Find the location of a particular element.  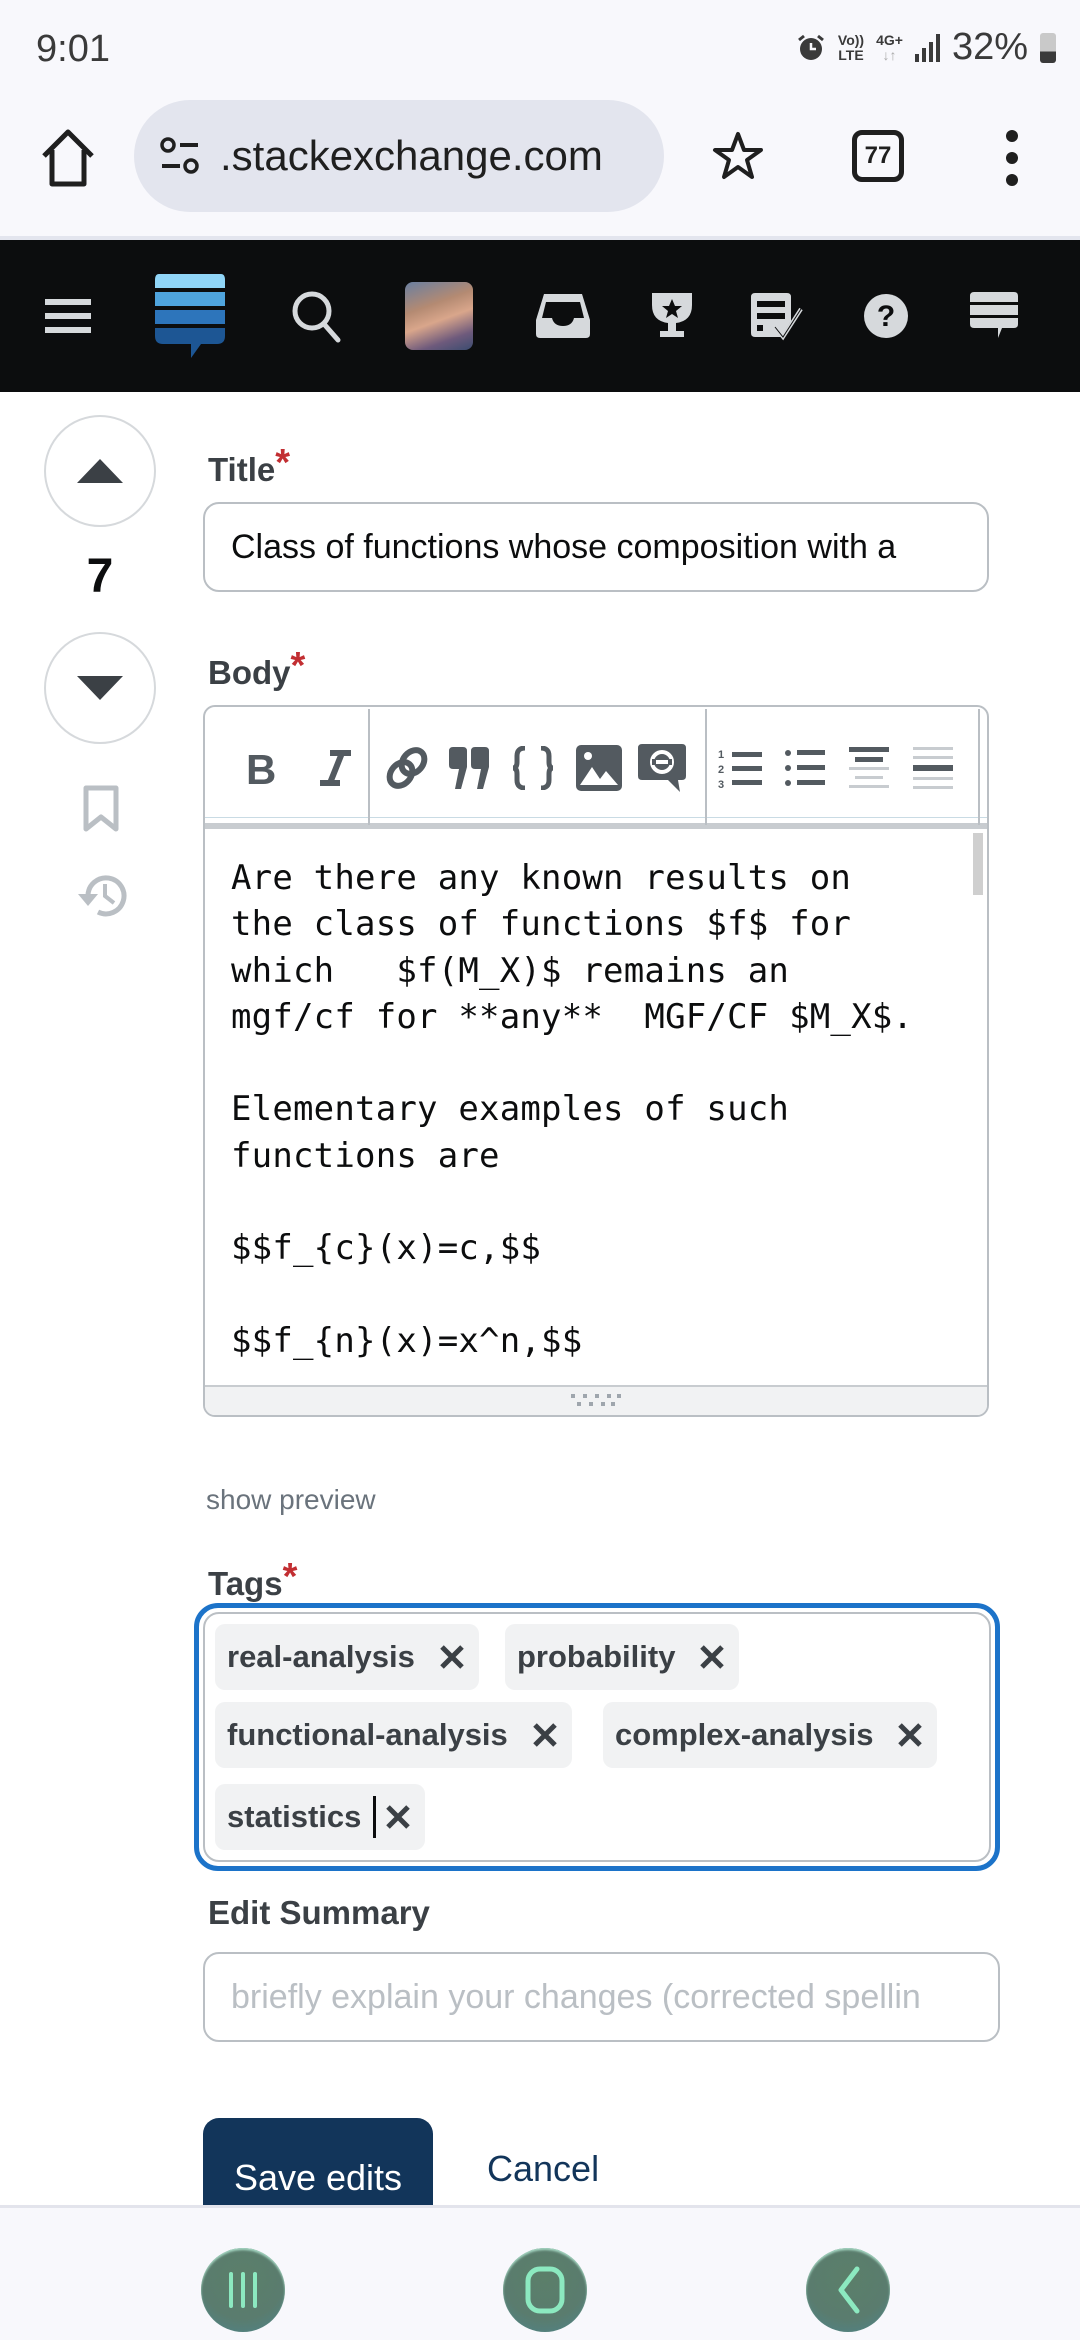

svg-text: B is located at coordinates (261, 768).